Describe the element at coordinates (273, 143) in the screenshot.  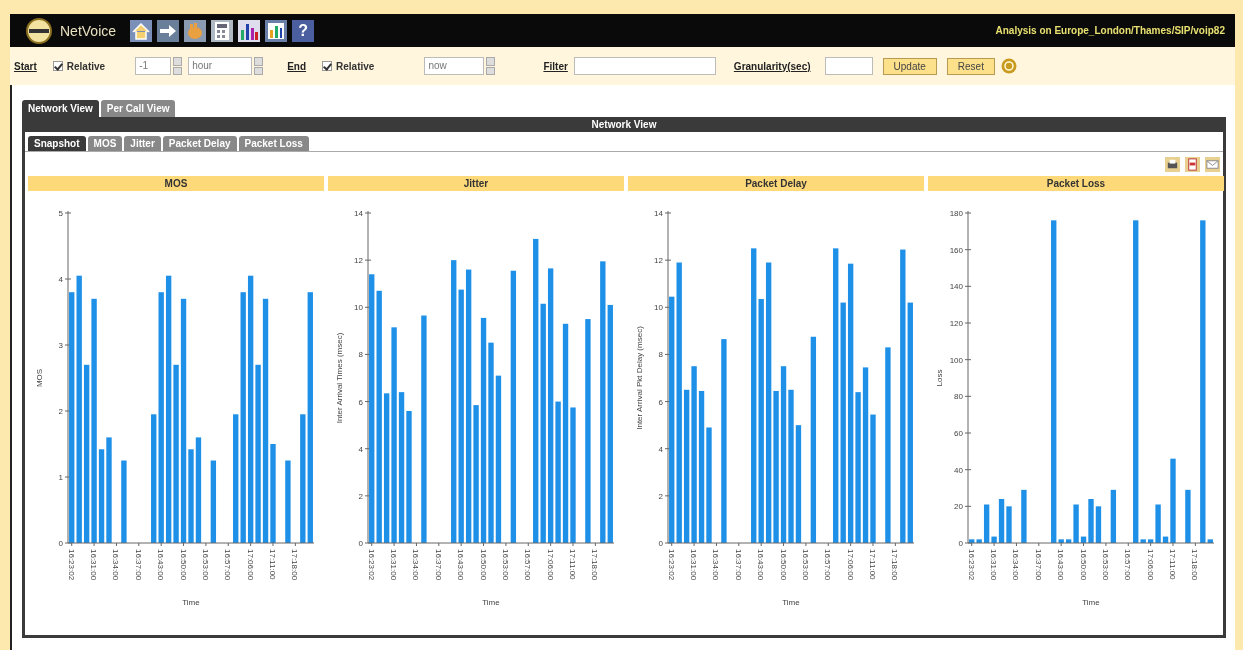
I see `sub-tab: Packet Loss` at that location.